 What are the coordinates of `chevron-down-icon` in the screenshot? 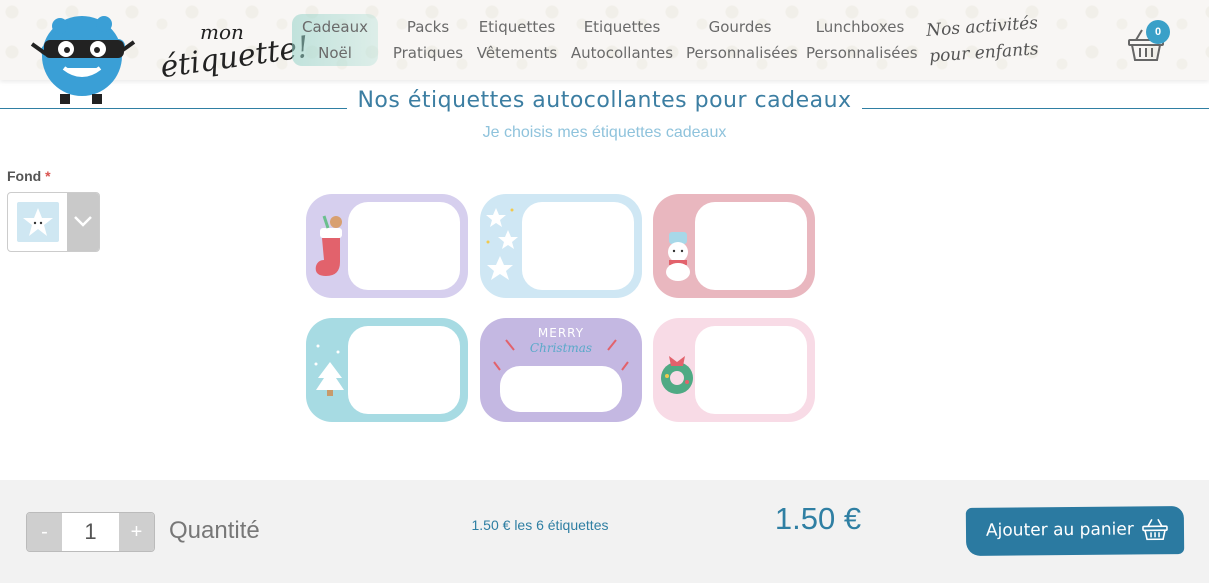 It's located at (83, 221).